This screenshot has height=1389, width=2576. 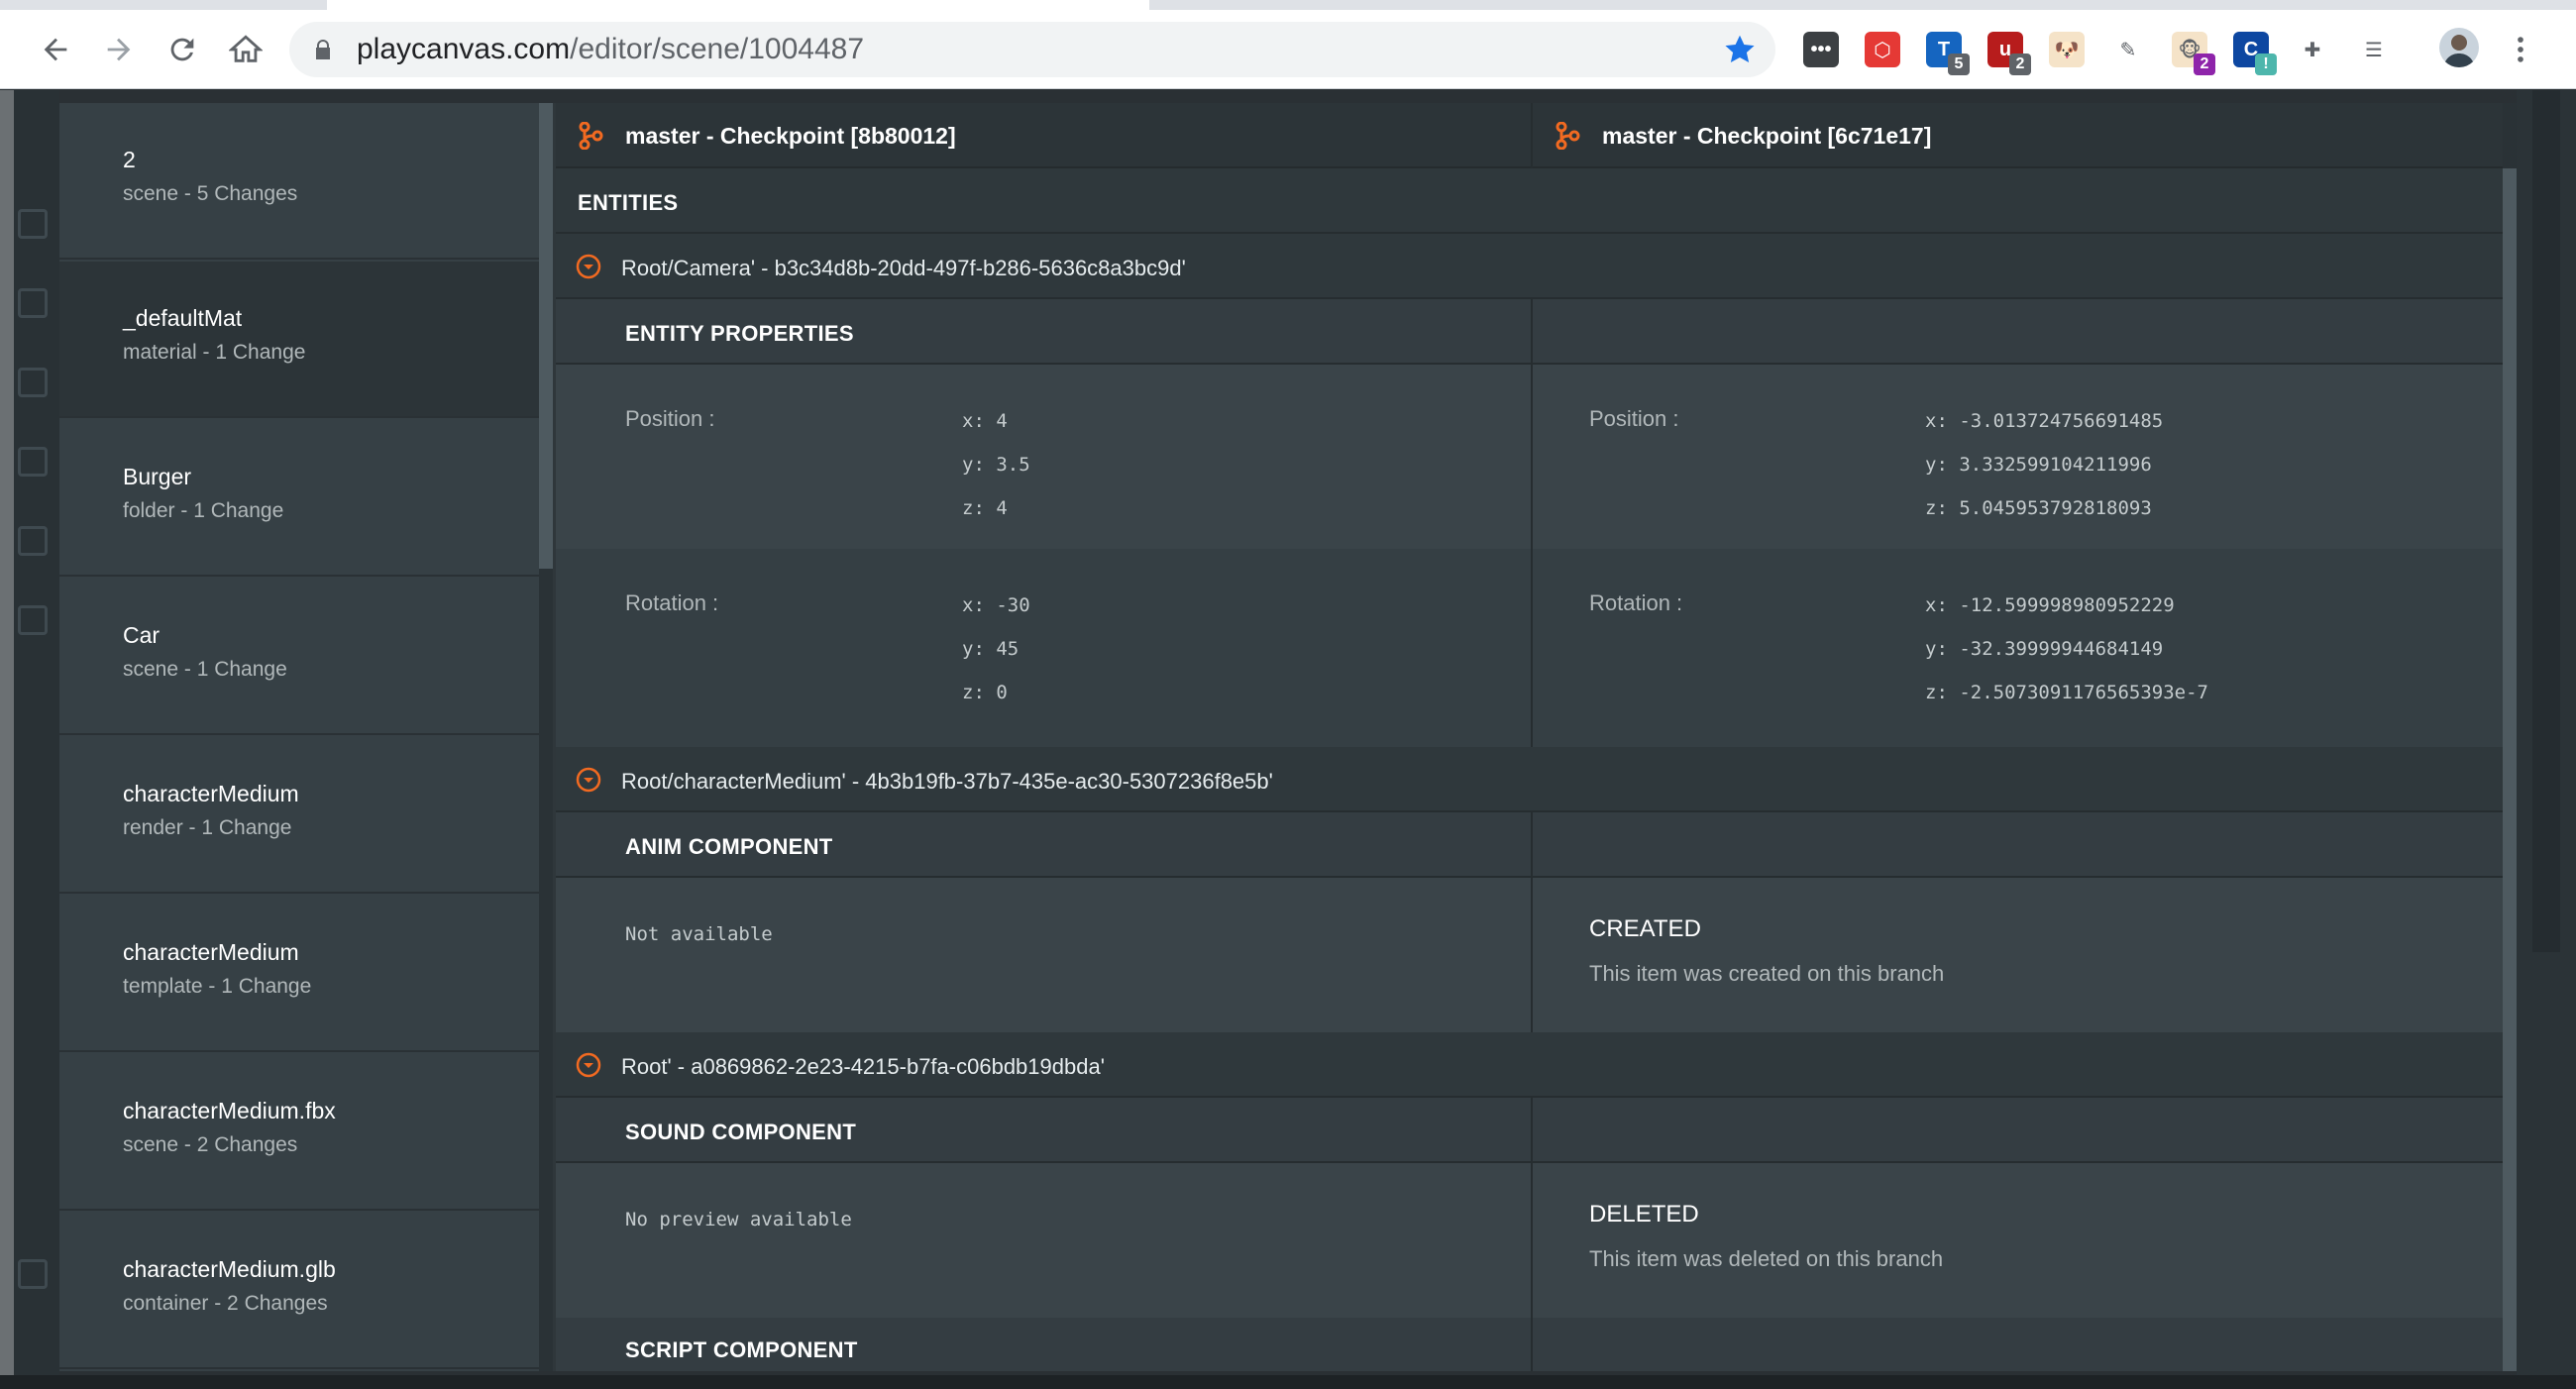 What do you see at coordinates (1043, 135) in the screenshot?
I see `left-checkpoint-header: master - Checkpoint [8b80012]` at bounding box center [1043, 135].